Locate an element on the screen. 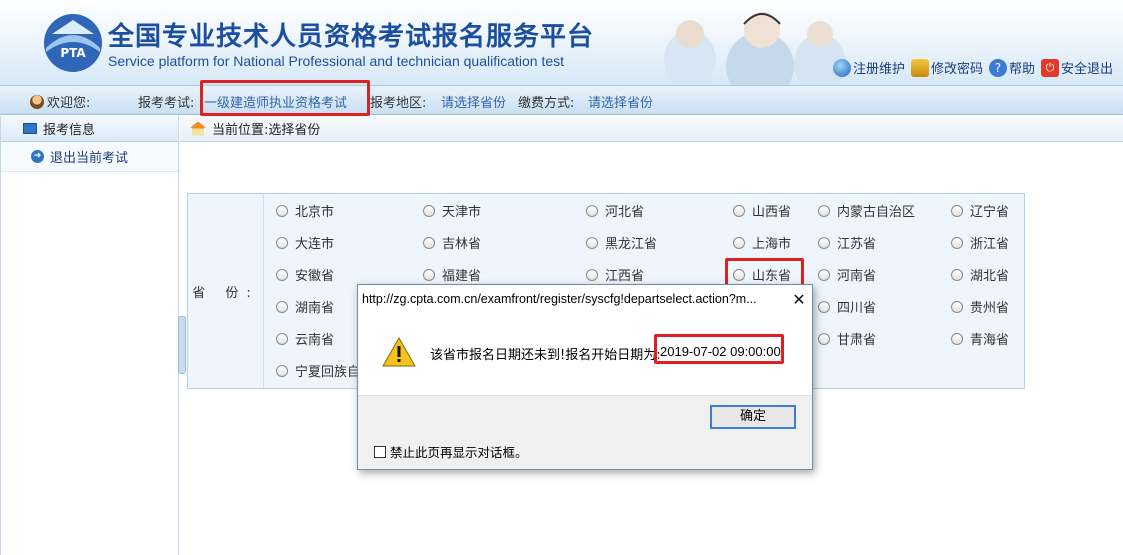 The image size is (1123, 555). province-option: 湖南省 is located at coordinates (305, 306).